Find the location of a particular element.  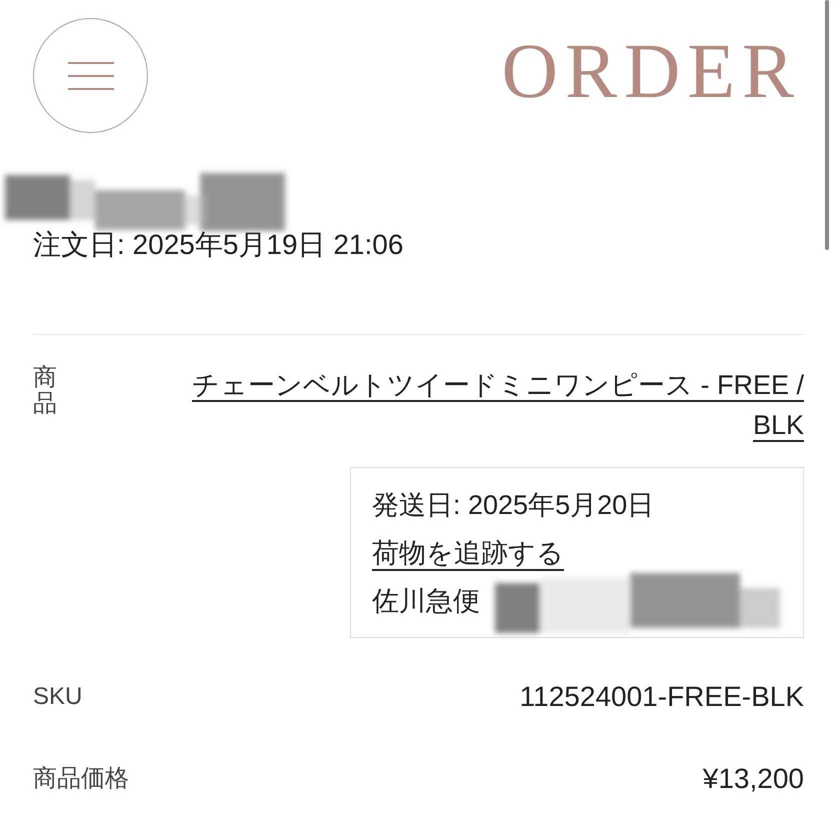

menu-icon is located at coordinates (91, 76).